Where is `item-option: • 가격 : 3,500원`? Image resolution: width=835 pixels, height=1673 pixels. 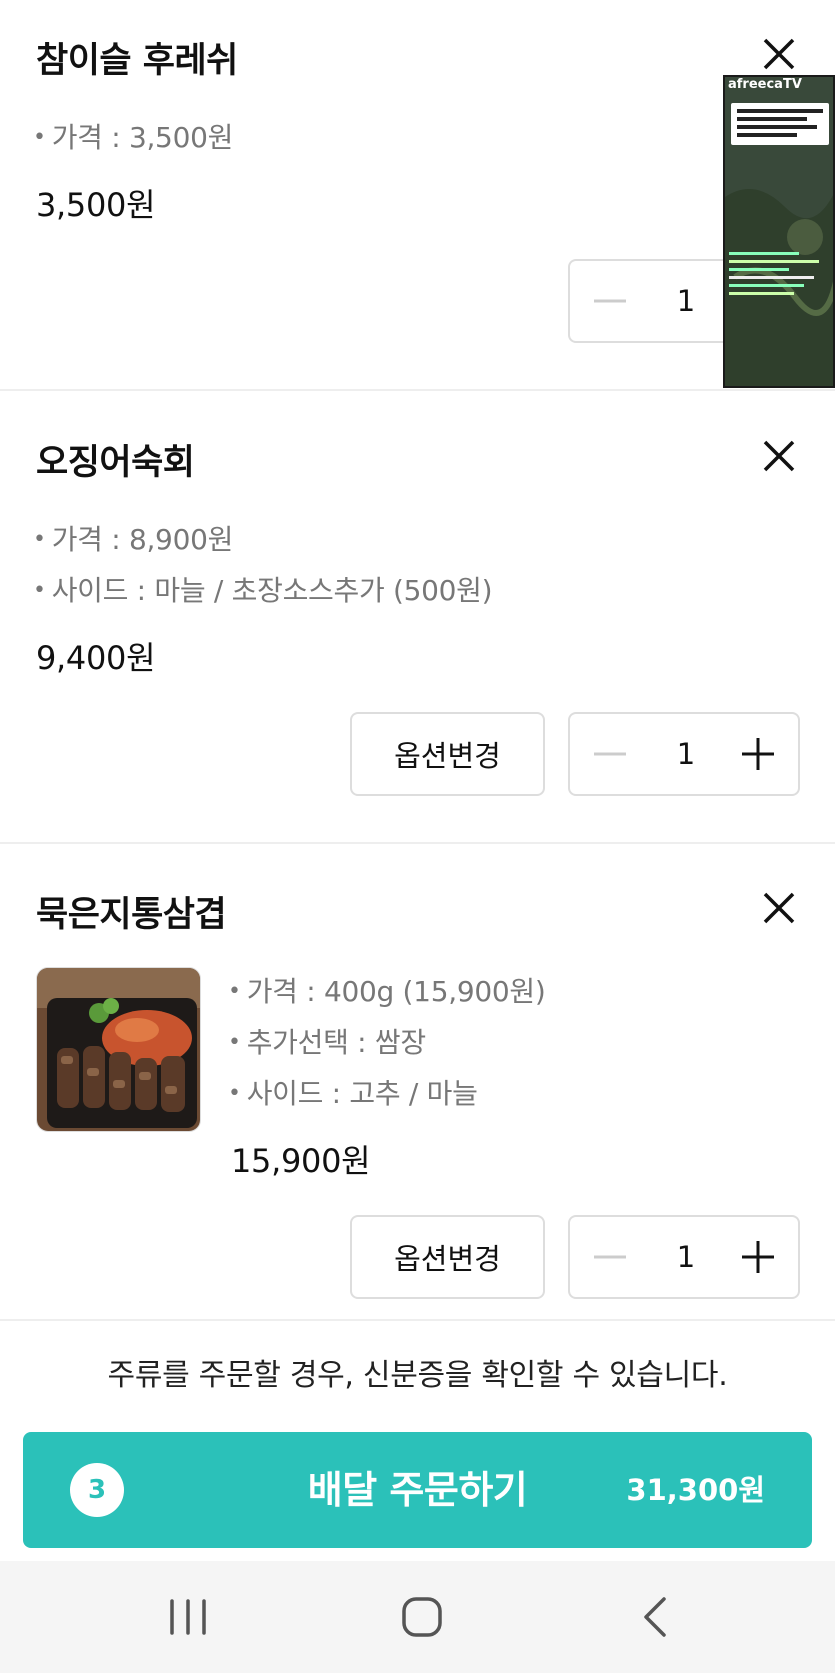
item-option: • 가격 : 3,500원 is located at coordinates (133, 137).